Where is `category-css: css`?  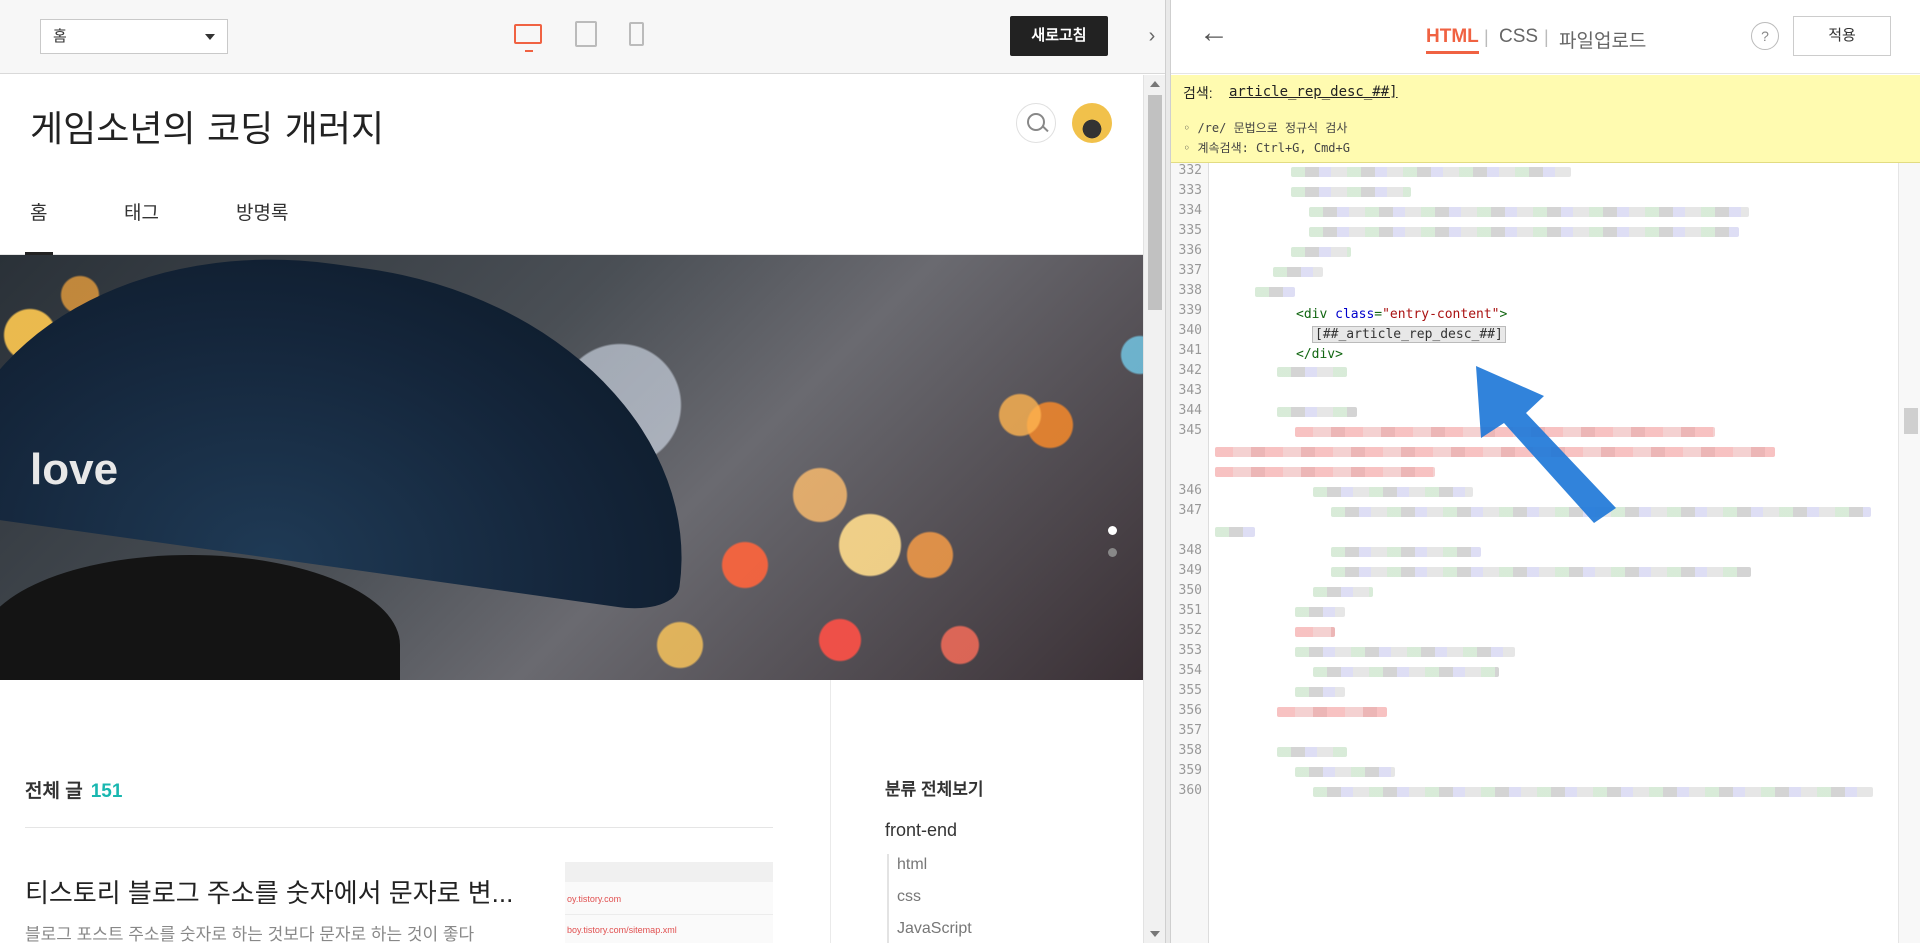 category-css: css is located at coordinates (909, 897).